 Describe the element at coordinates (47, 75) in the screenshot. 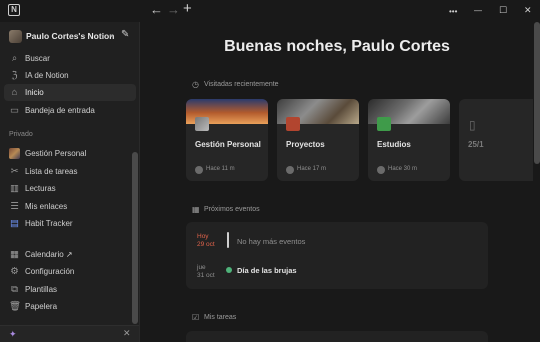

I see `sidebar-item-label: IA de Notion` at that location.